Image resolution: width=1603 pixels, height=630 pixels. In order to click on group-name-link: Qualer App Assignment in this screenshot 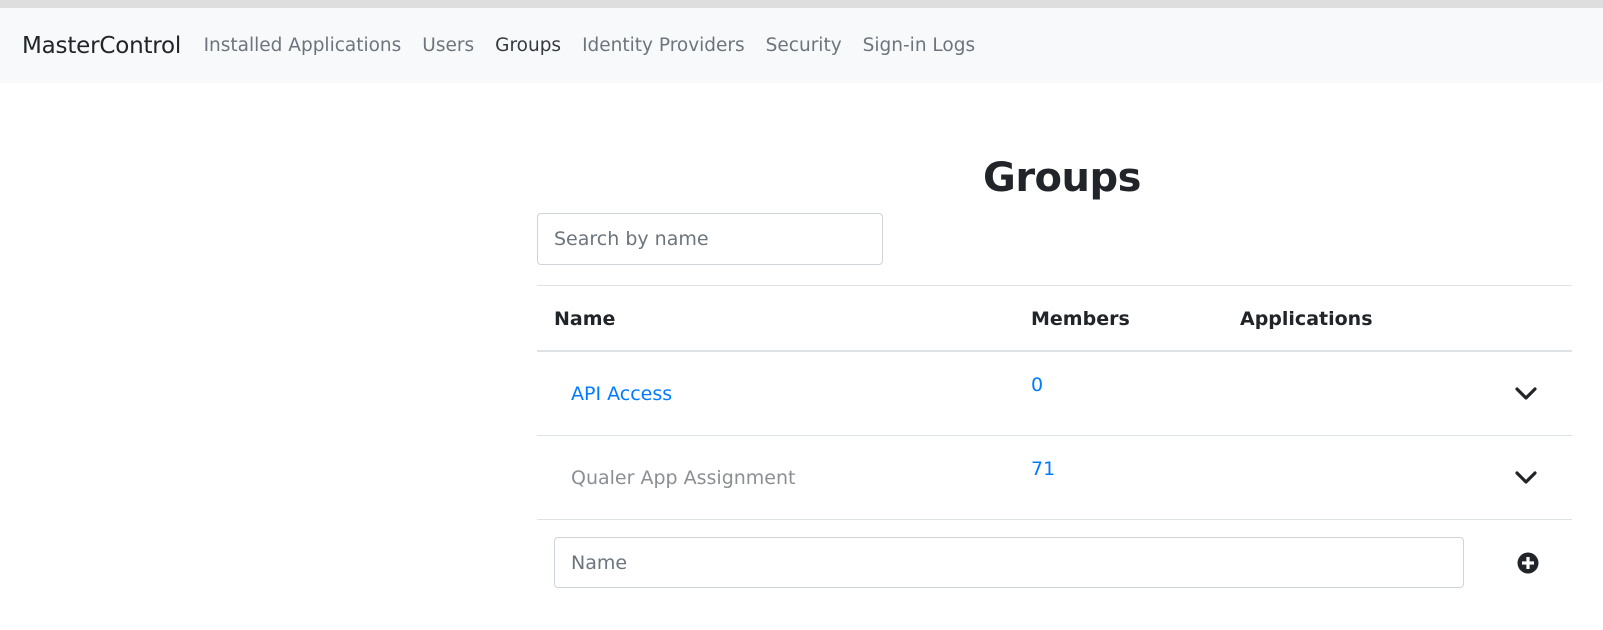, I will do `click(683, 478)`.